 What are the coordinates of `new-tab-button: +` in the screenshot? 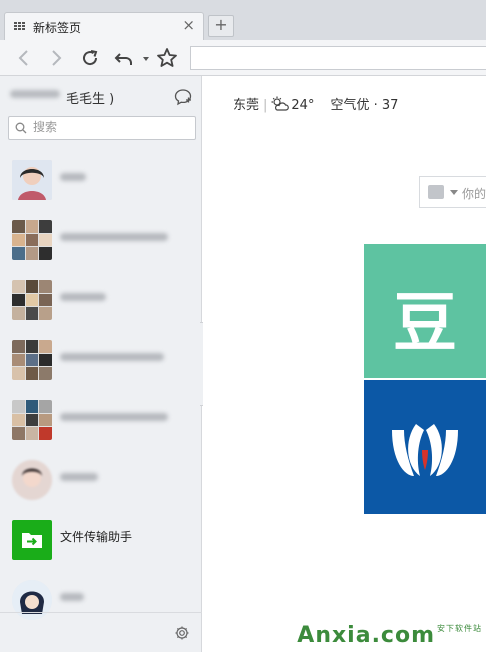 It's located at (221, 26).